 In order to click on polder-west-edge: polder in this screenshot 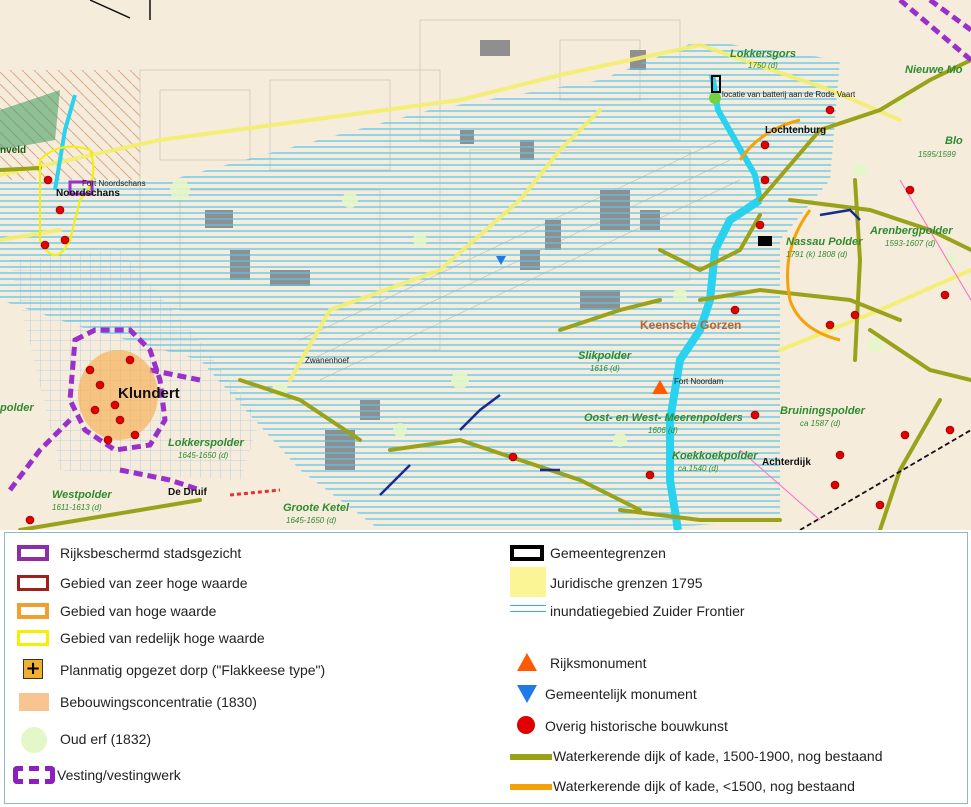, I will do `click(17, 408)`.